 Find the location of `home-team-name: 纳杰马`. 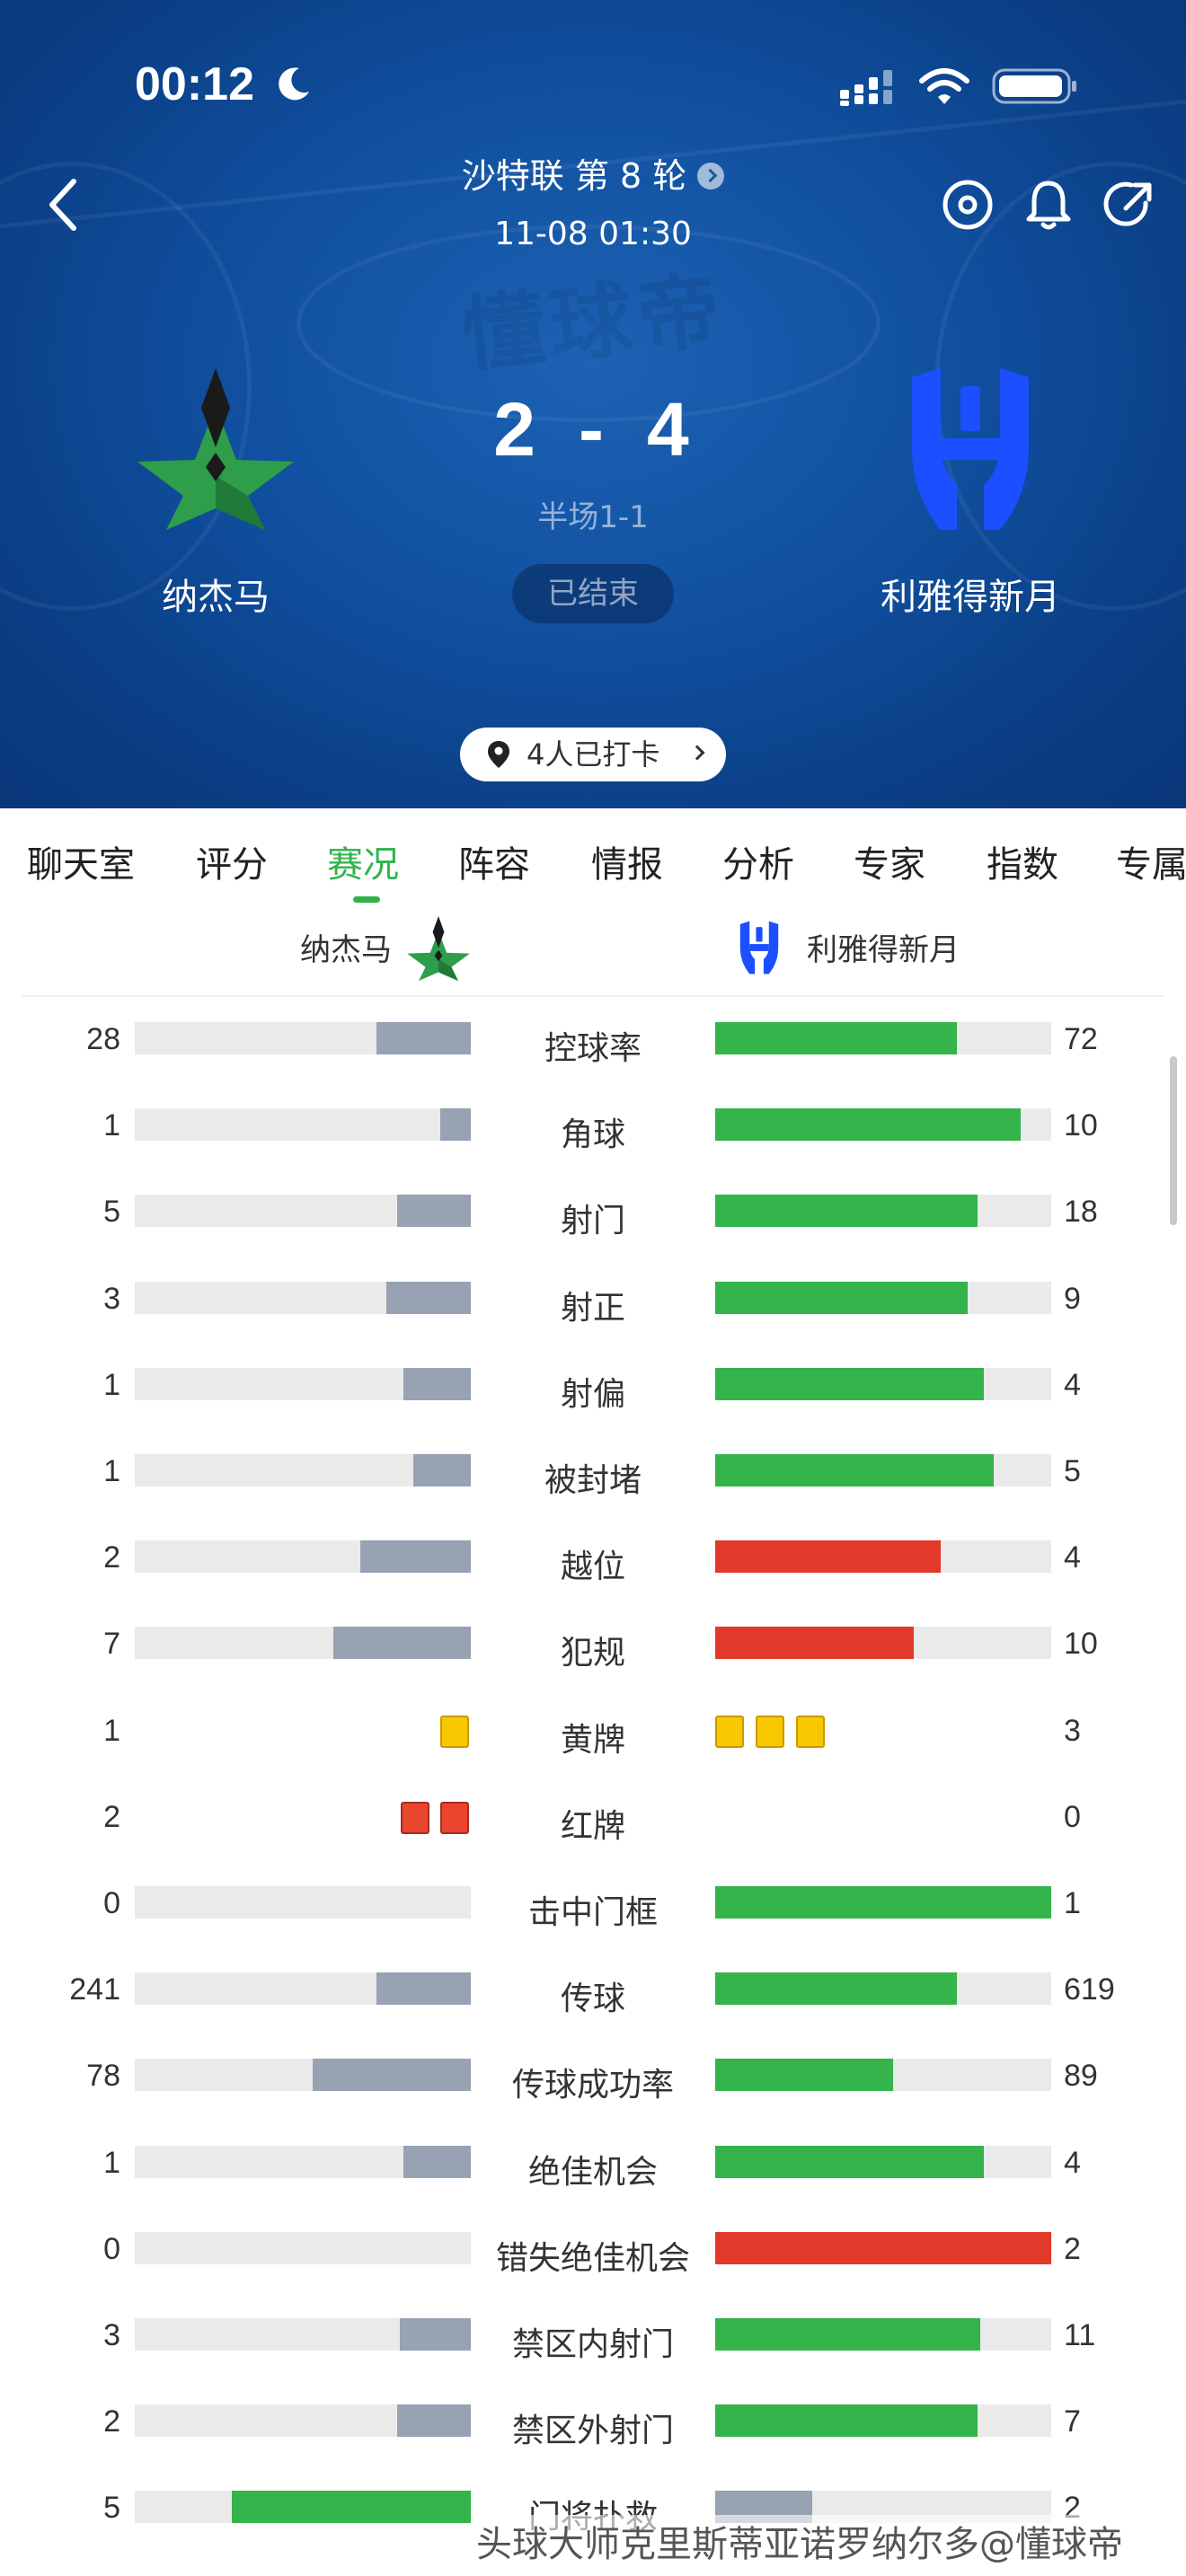

home-team-name: 纳杰马 is located at coordinates (215, 594).